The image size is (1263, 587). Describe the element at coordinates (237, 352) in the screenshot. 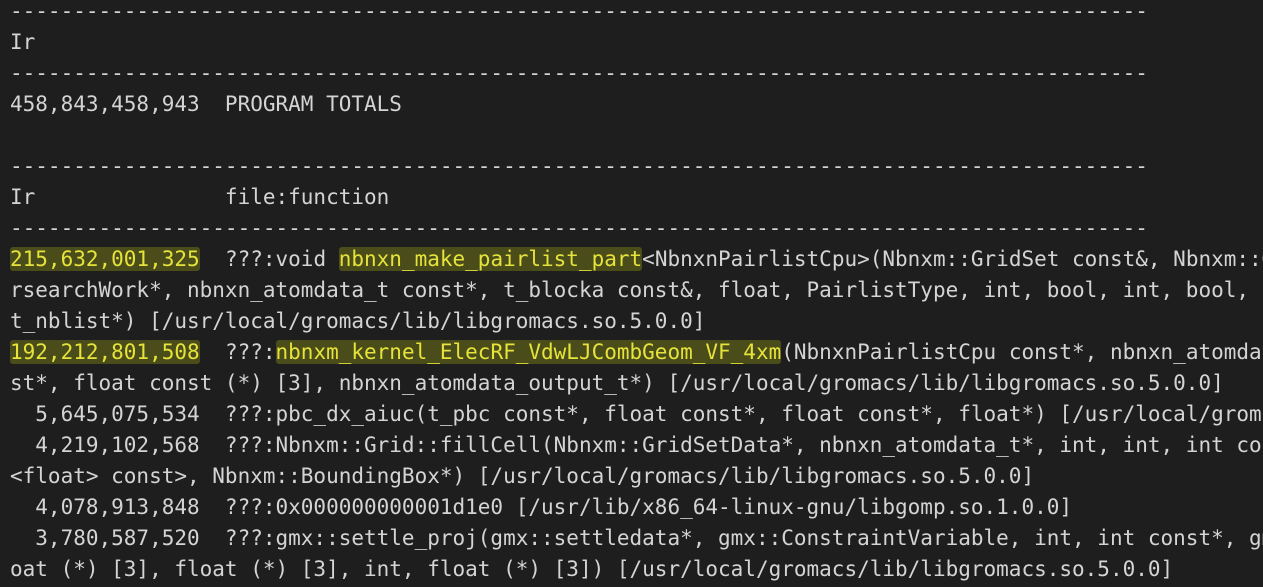

I see `output-text: ???:` at that location.